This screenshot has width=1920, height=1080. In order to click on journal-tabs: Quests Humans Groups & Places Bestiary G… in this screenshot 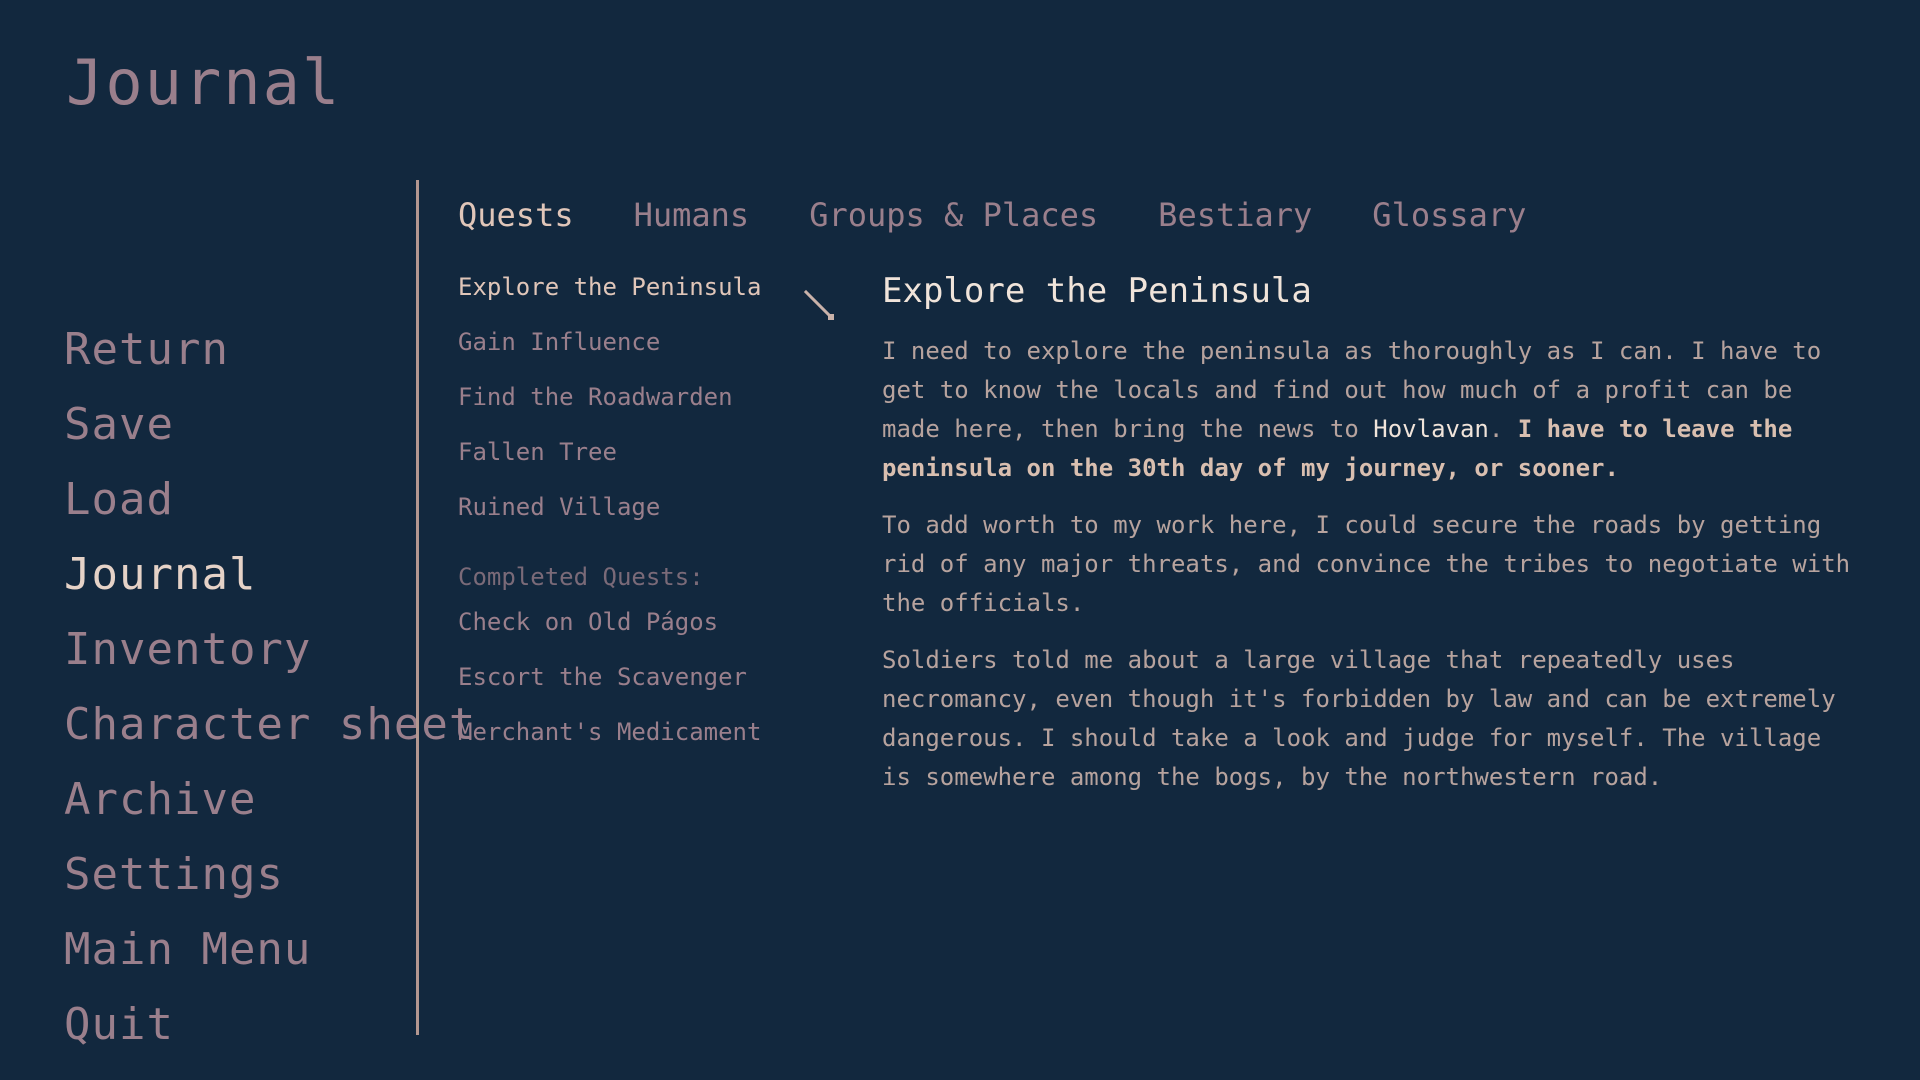, I will do `click(992, 215)`.